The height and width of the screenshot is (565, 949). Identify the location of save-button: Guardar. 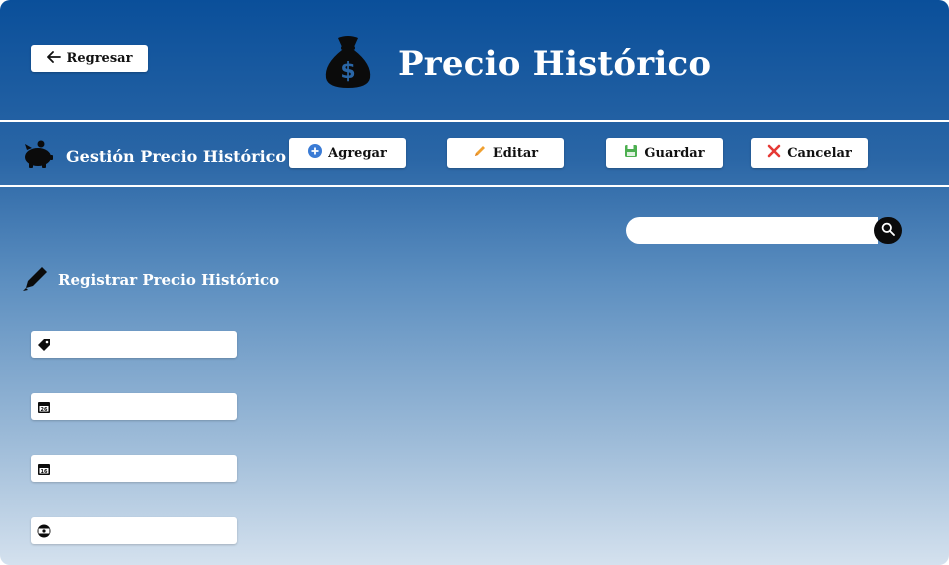
(664, 153).